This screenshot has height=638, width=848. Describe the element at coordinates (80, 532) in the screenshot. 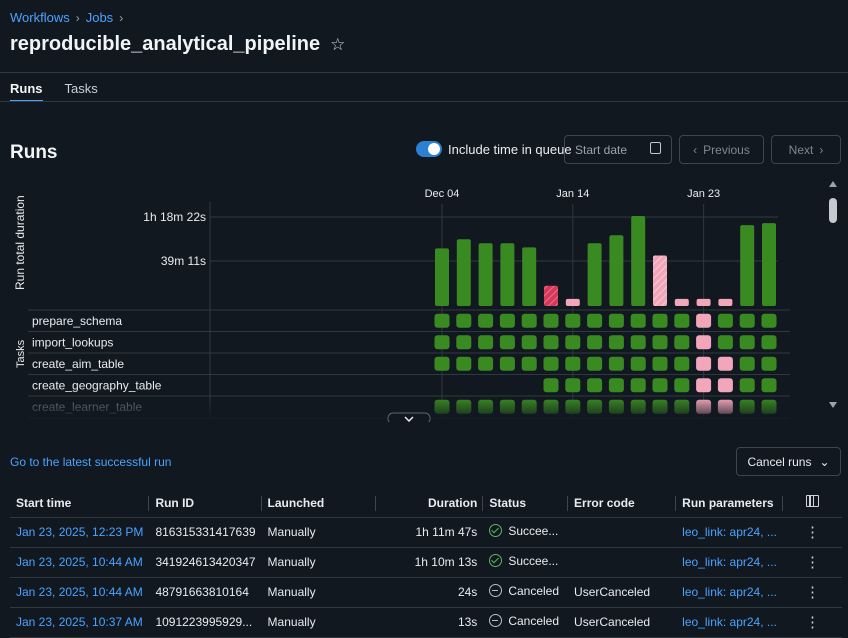

I see `start-time-link: Jan 23, 2025, 12:23 PM` at that location.